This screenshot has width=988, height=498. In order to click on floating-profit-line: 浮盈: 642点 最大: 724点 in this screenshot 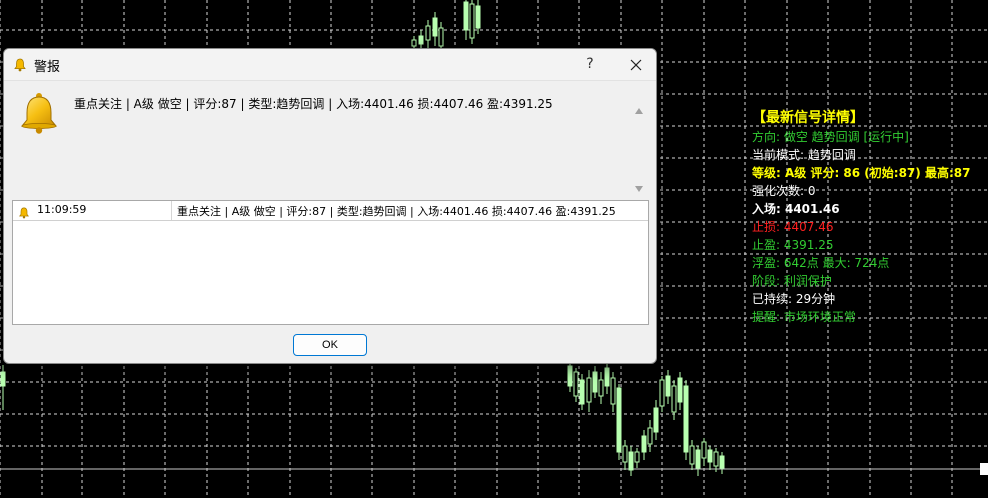, I will do `click(821, 263)`.